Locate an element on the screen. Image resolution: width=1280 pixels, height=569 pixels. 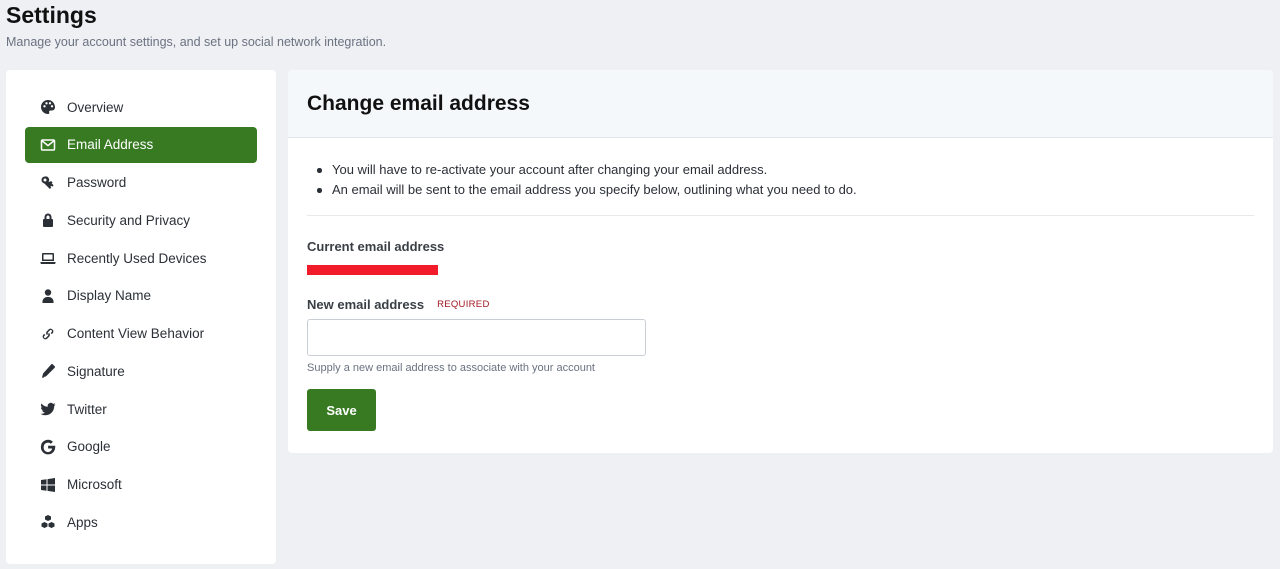
laptop-icon is located at coordinates (48, 258).